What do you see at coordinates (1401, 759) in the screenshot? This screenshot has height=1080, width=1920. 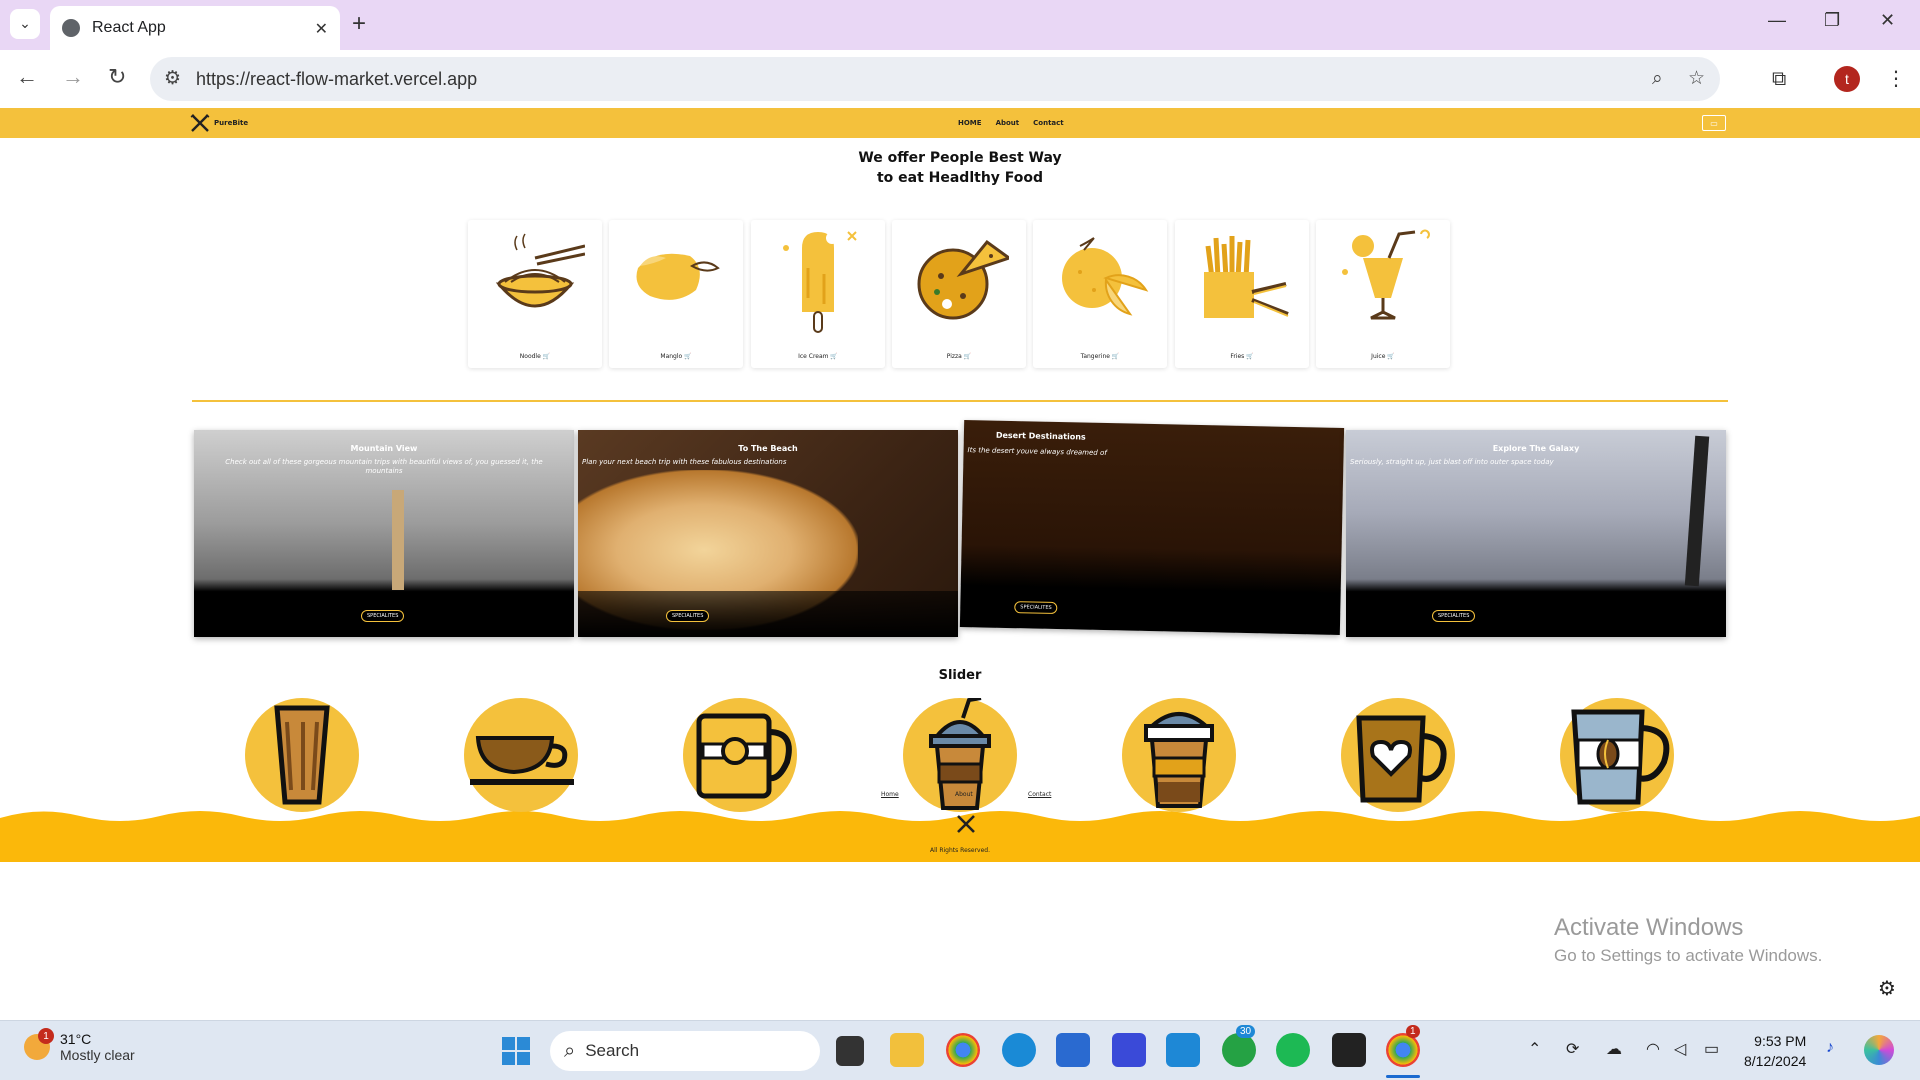 I see `heart-mug-icon` at bounding box center [1401, 759].